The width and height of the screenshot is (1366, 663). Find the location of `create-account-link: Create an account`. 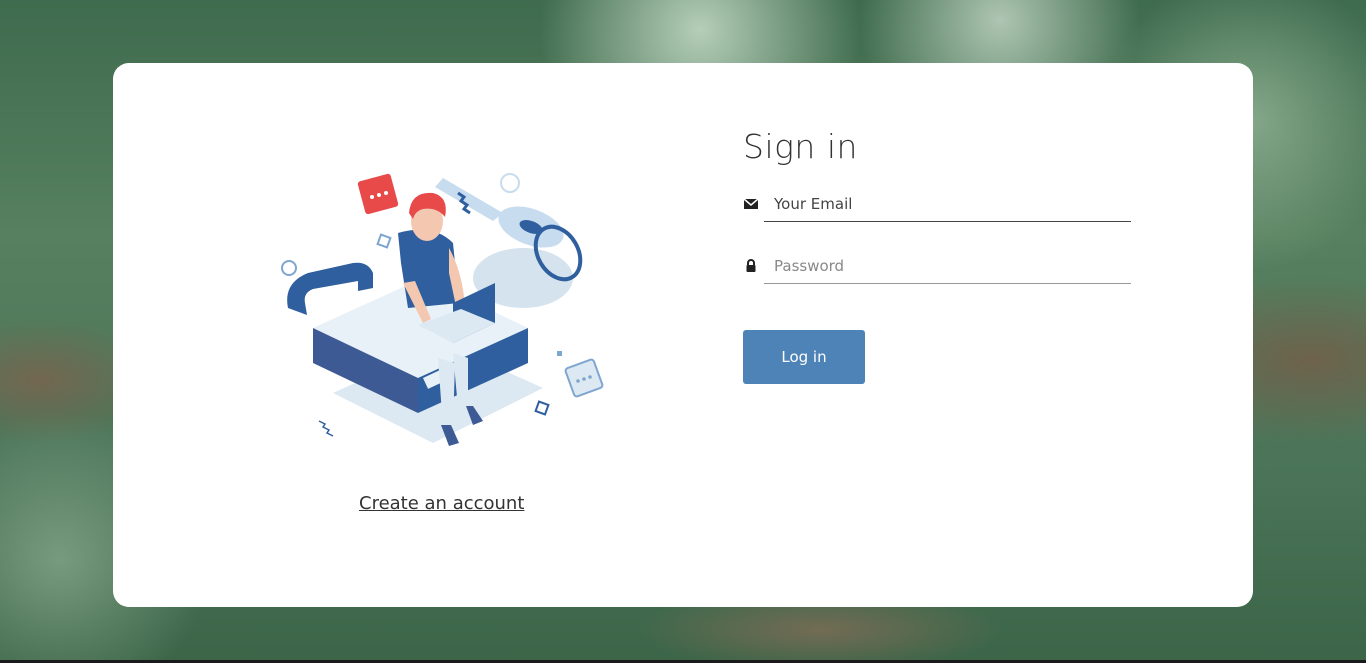

create-account-link: Create an account is located at coordinates (441, 503).